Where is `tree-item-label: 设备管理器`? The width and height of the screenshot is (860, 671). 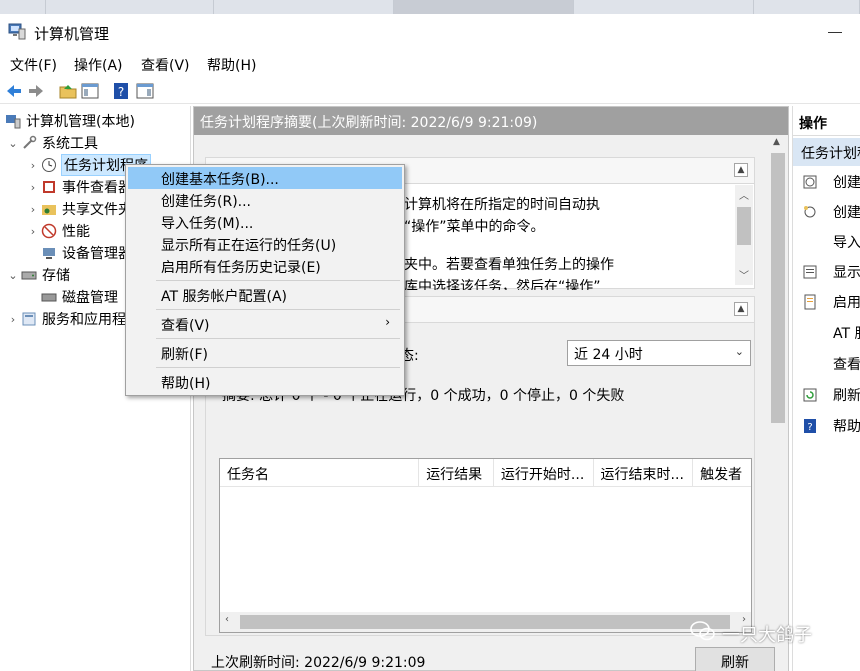
tree-item-label: 设备管理器 is located at coordinates (97, 254).